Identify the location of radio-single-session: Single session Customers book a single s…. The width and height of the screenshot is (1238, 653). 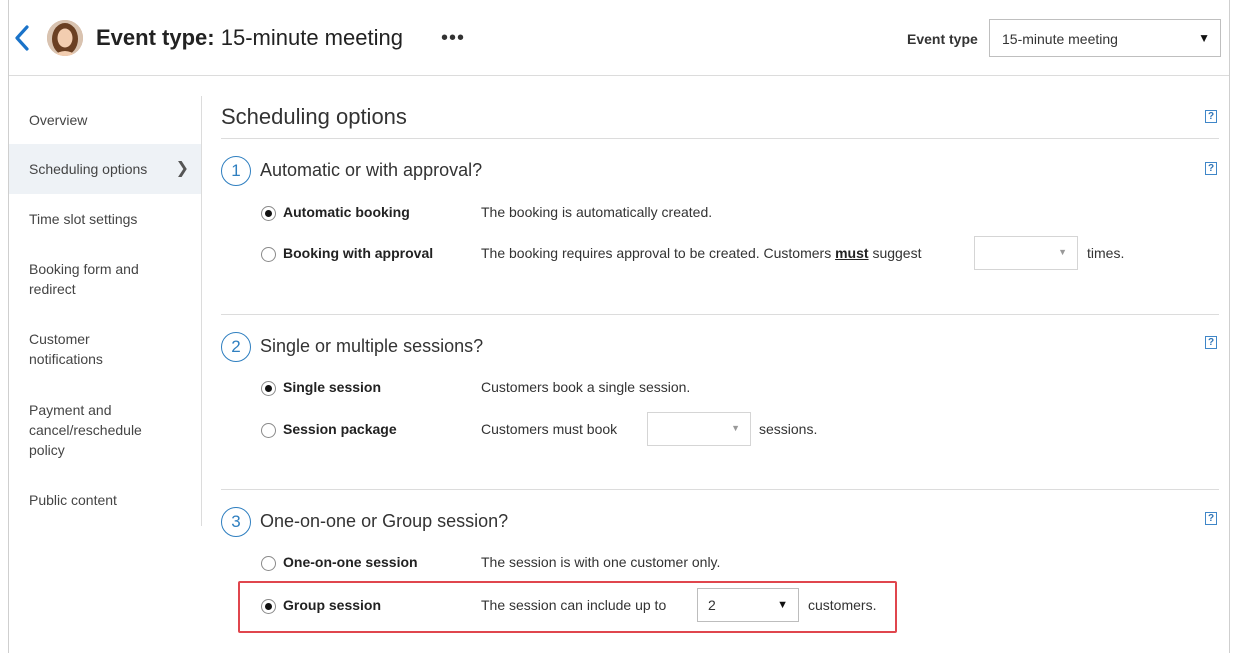
(511, 388).